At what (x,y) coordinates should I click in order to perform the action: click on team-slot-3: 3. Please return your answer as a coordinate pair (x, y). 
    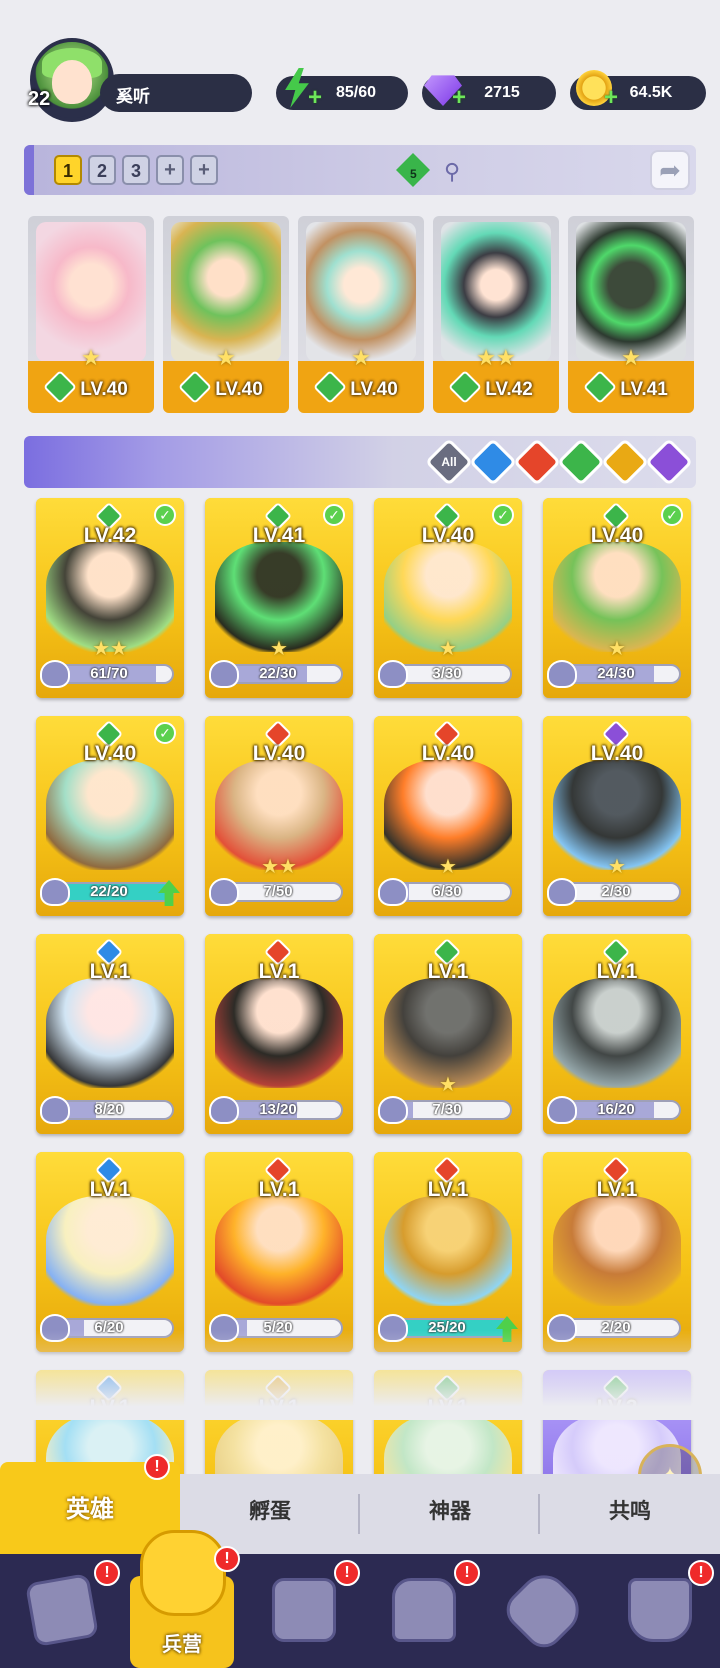
    Looking at the image, I should click on (136, 170).